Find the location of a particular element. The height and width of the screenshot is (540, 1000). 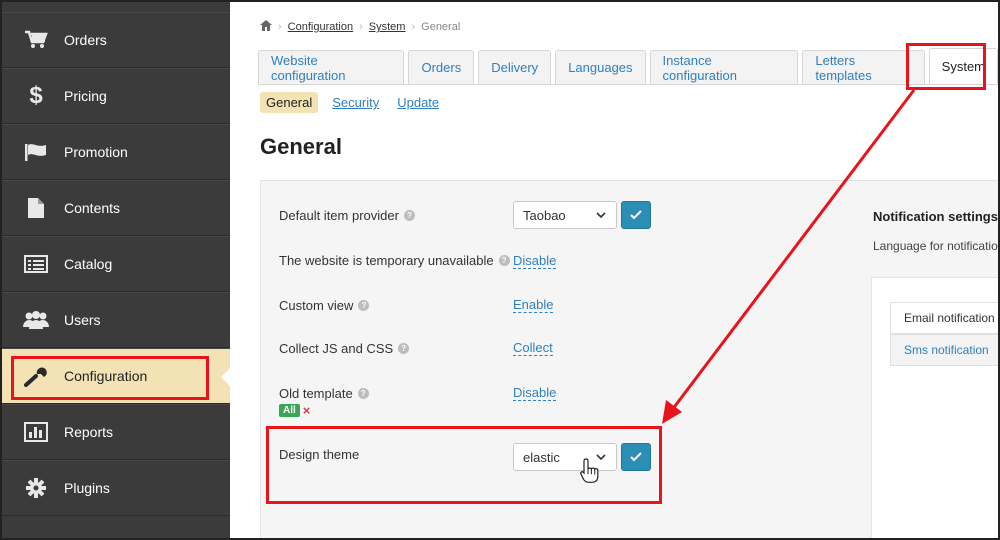

email-notification-tab: Email notification is located at coordinates (944, 318).